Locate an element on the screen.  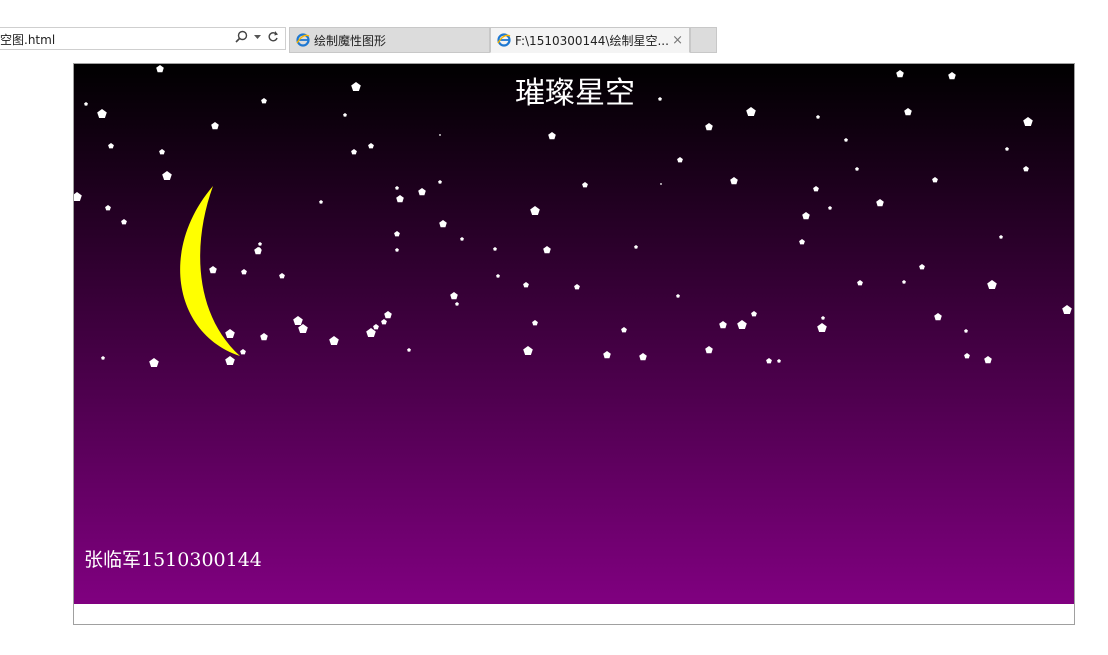
tab-starry-sky: F:\1510300144\绘制星空... × is located at coordinates (590, 40).